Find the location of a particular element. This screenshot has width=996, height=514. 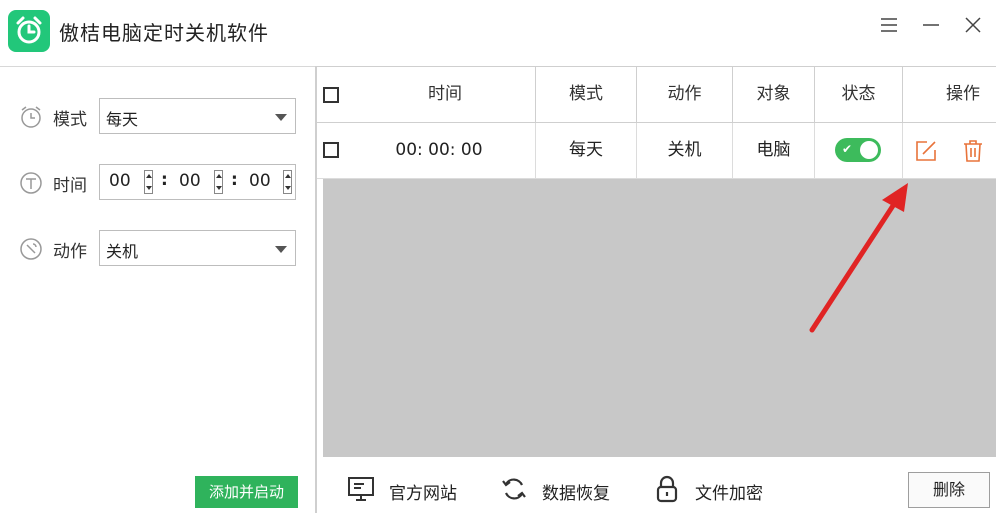

table-row: 00: 00: 00 每天 关机 电脑 ✔ is located at coordinates (656, 151).